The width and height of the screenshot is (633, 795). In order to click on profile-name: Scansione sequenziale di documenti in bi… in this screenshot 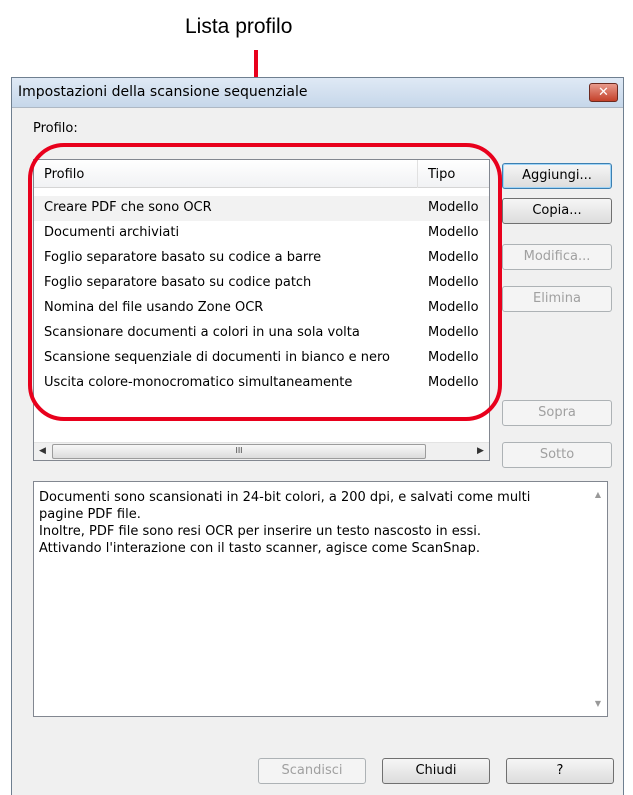, I will do `click(217, 357)`.